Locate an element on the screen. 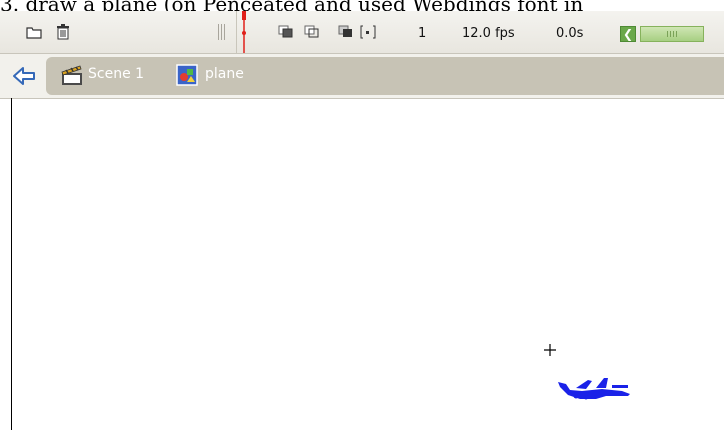 This screenshot has width=724, height=430. edit-bar: Scene 1 plane is located at coordinates (362, 76).